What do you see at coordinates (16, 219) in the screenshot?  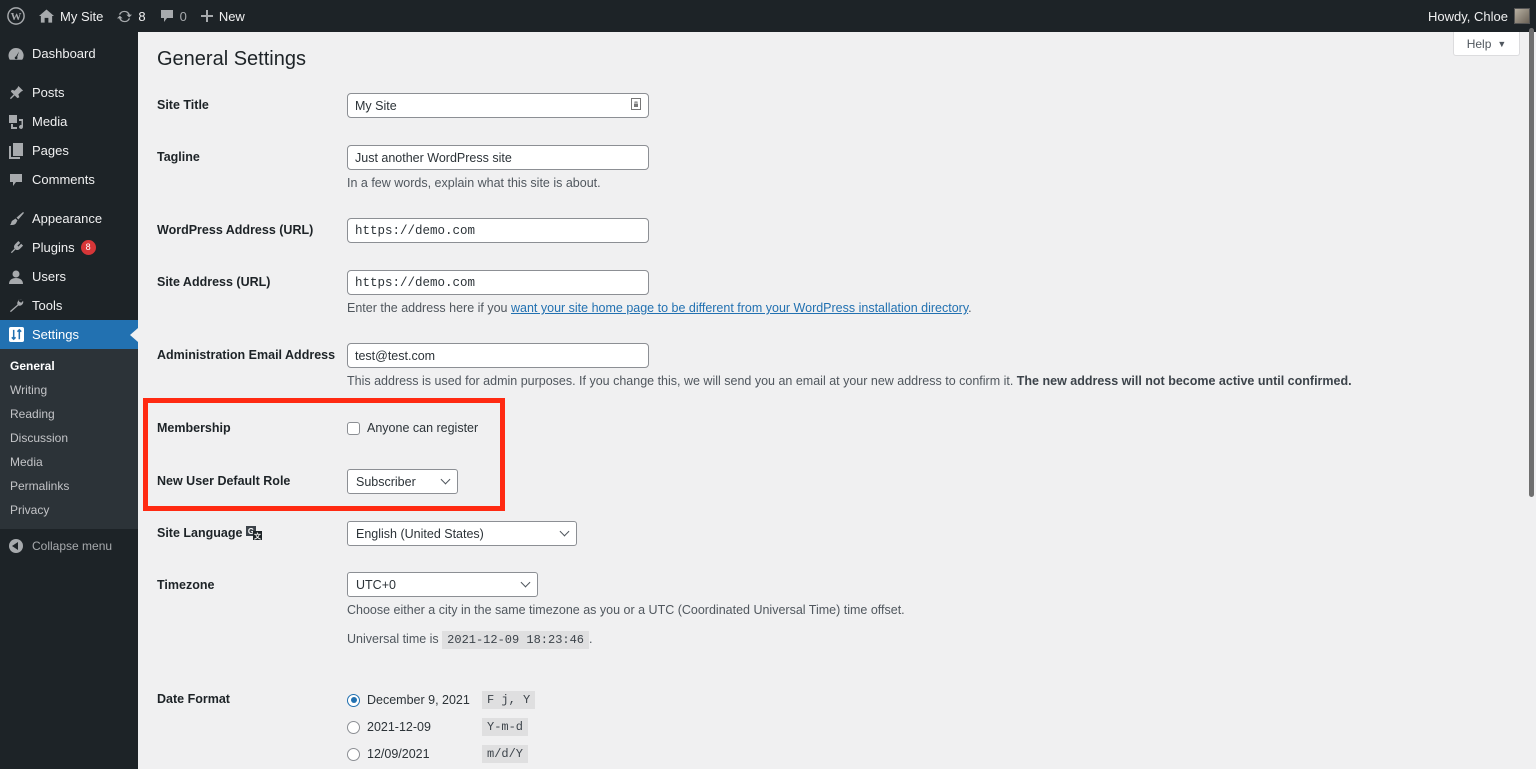 I see `brush-icon` at bounding box center [16, 219].